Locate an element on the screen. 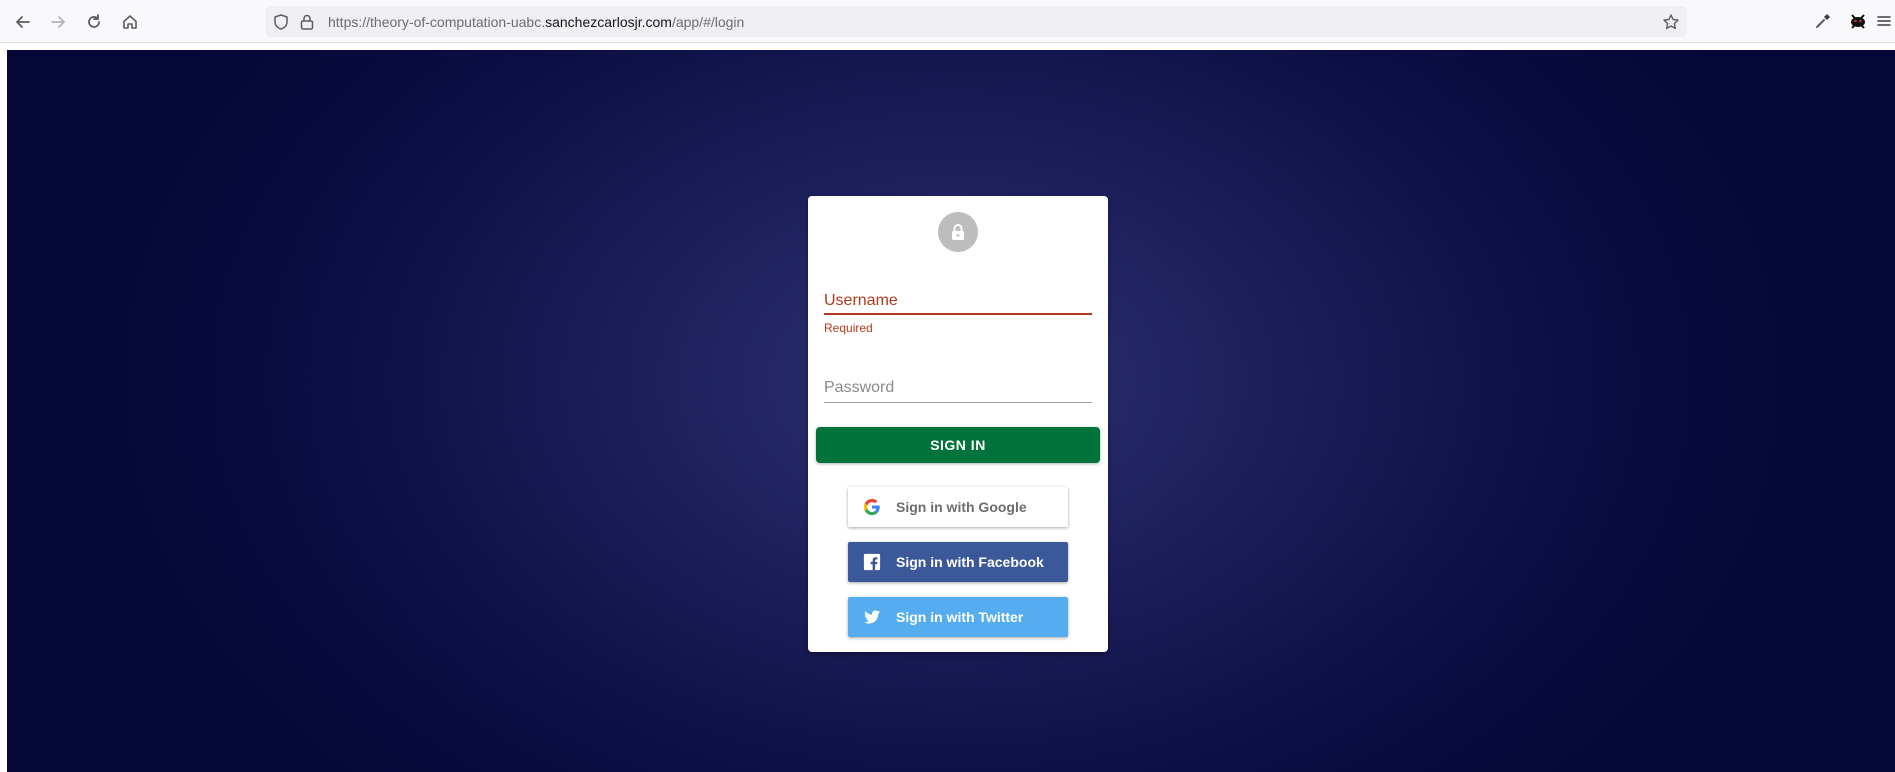 This screenshot has height=772, width=1895. google-sign-in-button: Sign in with Google is located at coordinates (958, 507).